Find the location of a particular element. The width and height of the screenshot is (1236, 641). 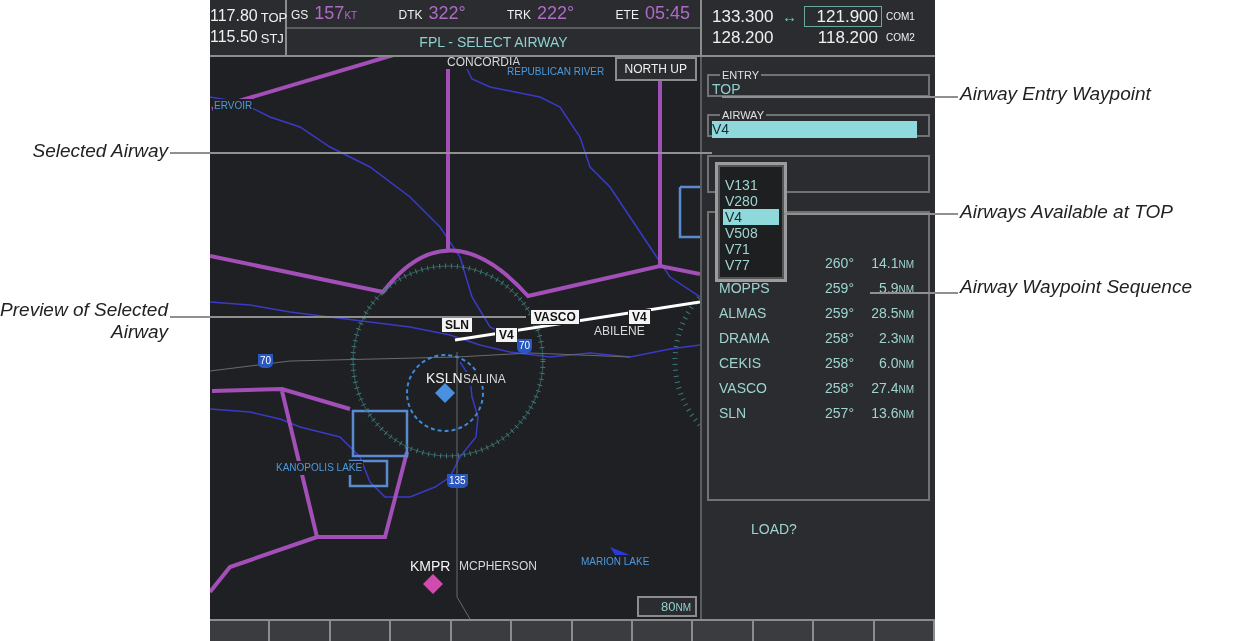

standby-frequency: 133.300 is located at coordinates (743, 17).